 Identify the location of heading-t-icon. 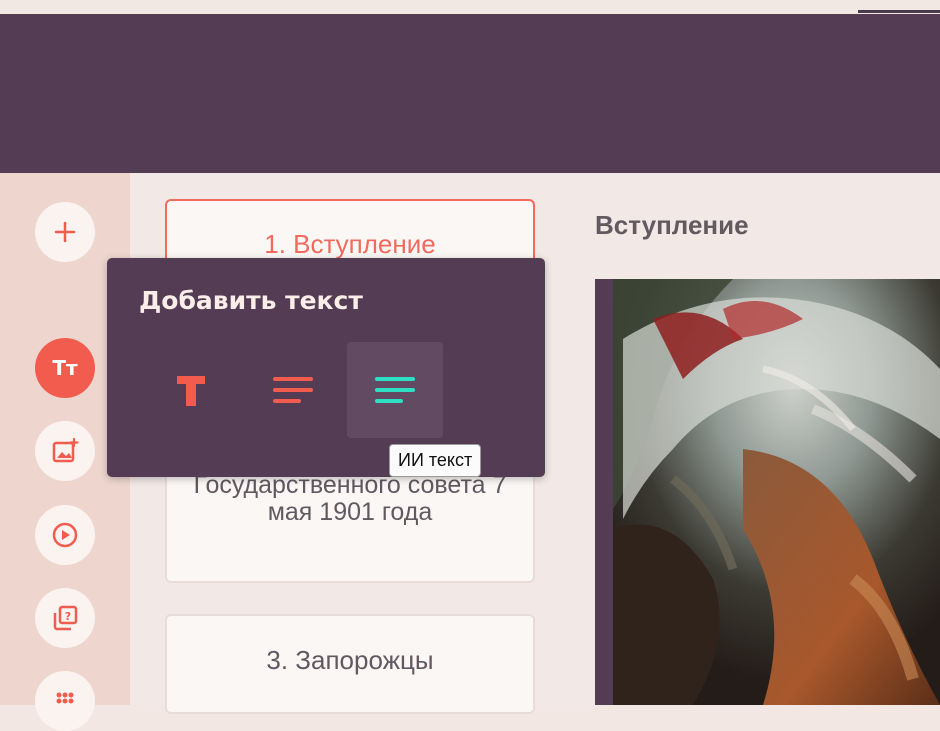
(191, 391).